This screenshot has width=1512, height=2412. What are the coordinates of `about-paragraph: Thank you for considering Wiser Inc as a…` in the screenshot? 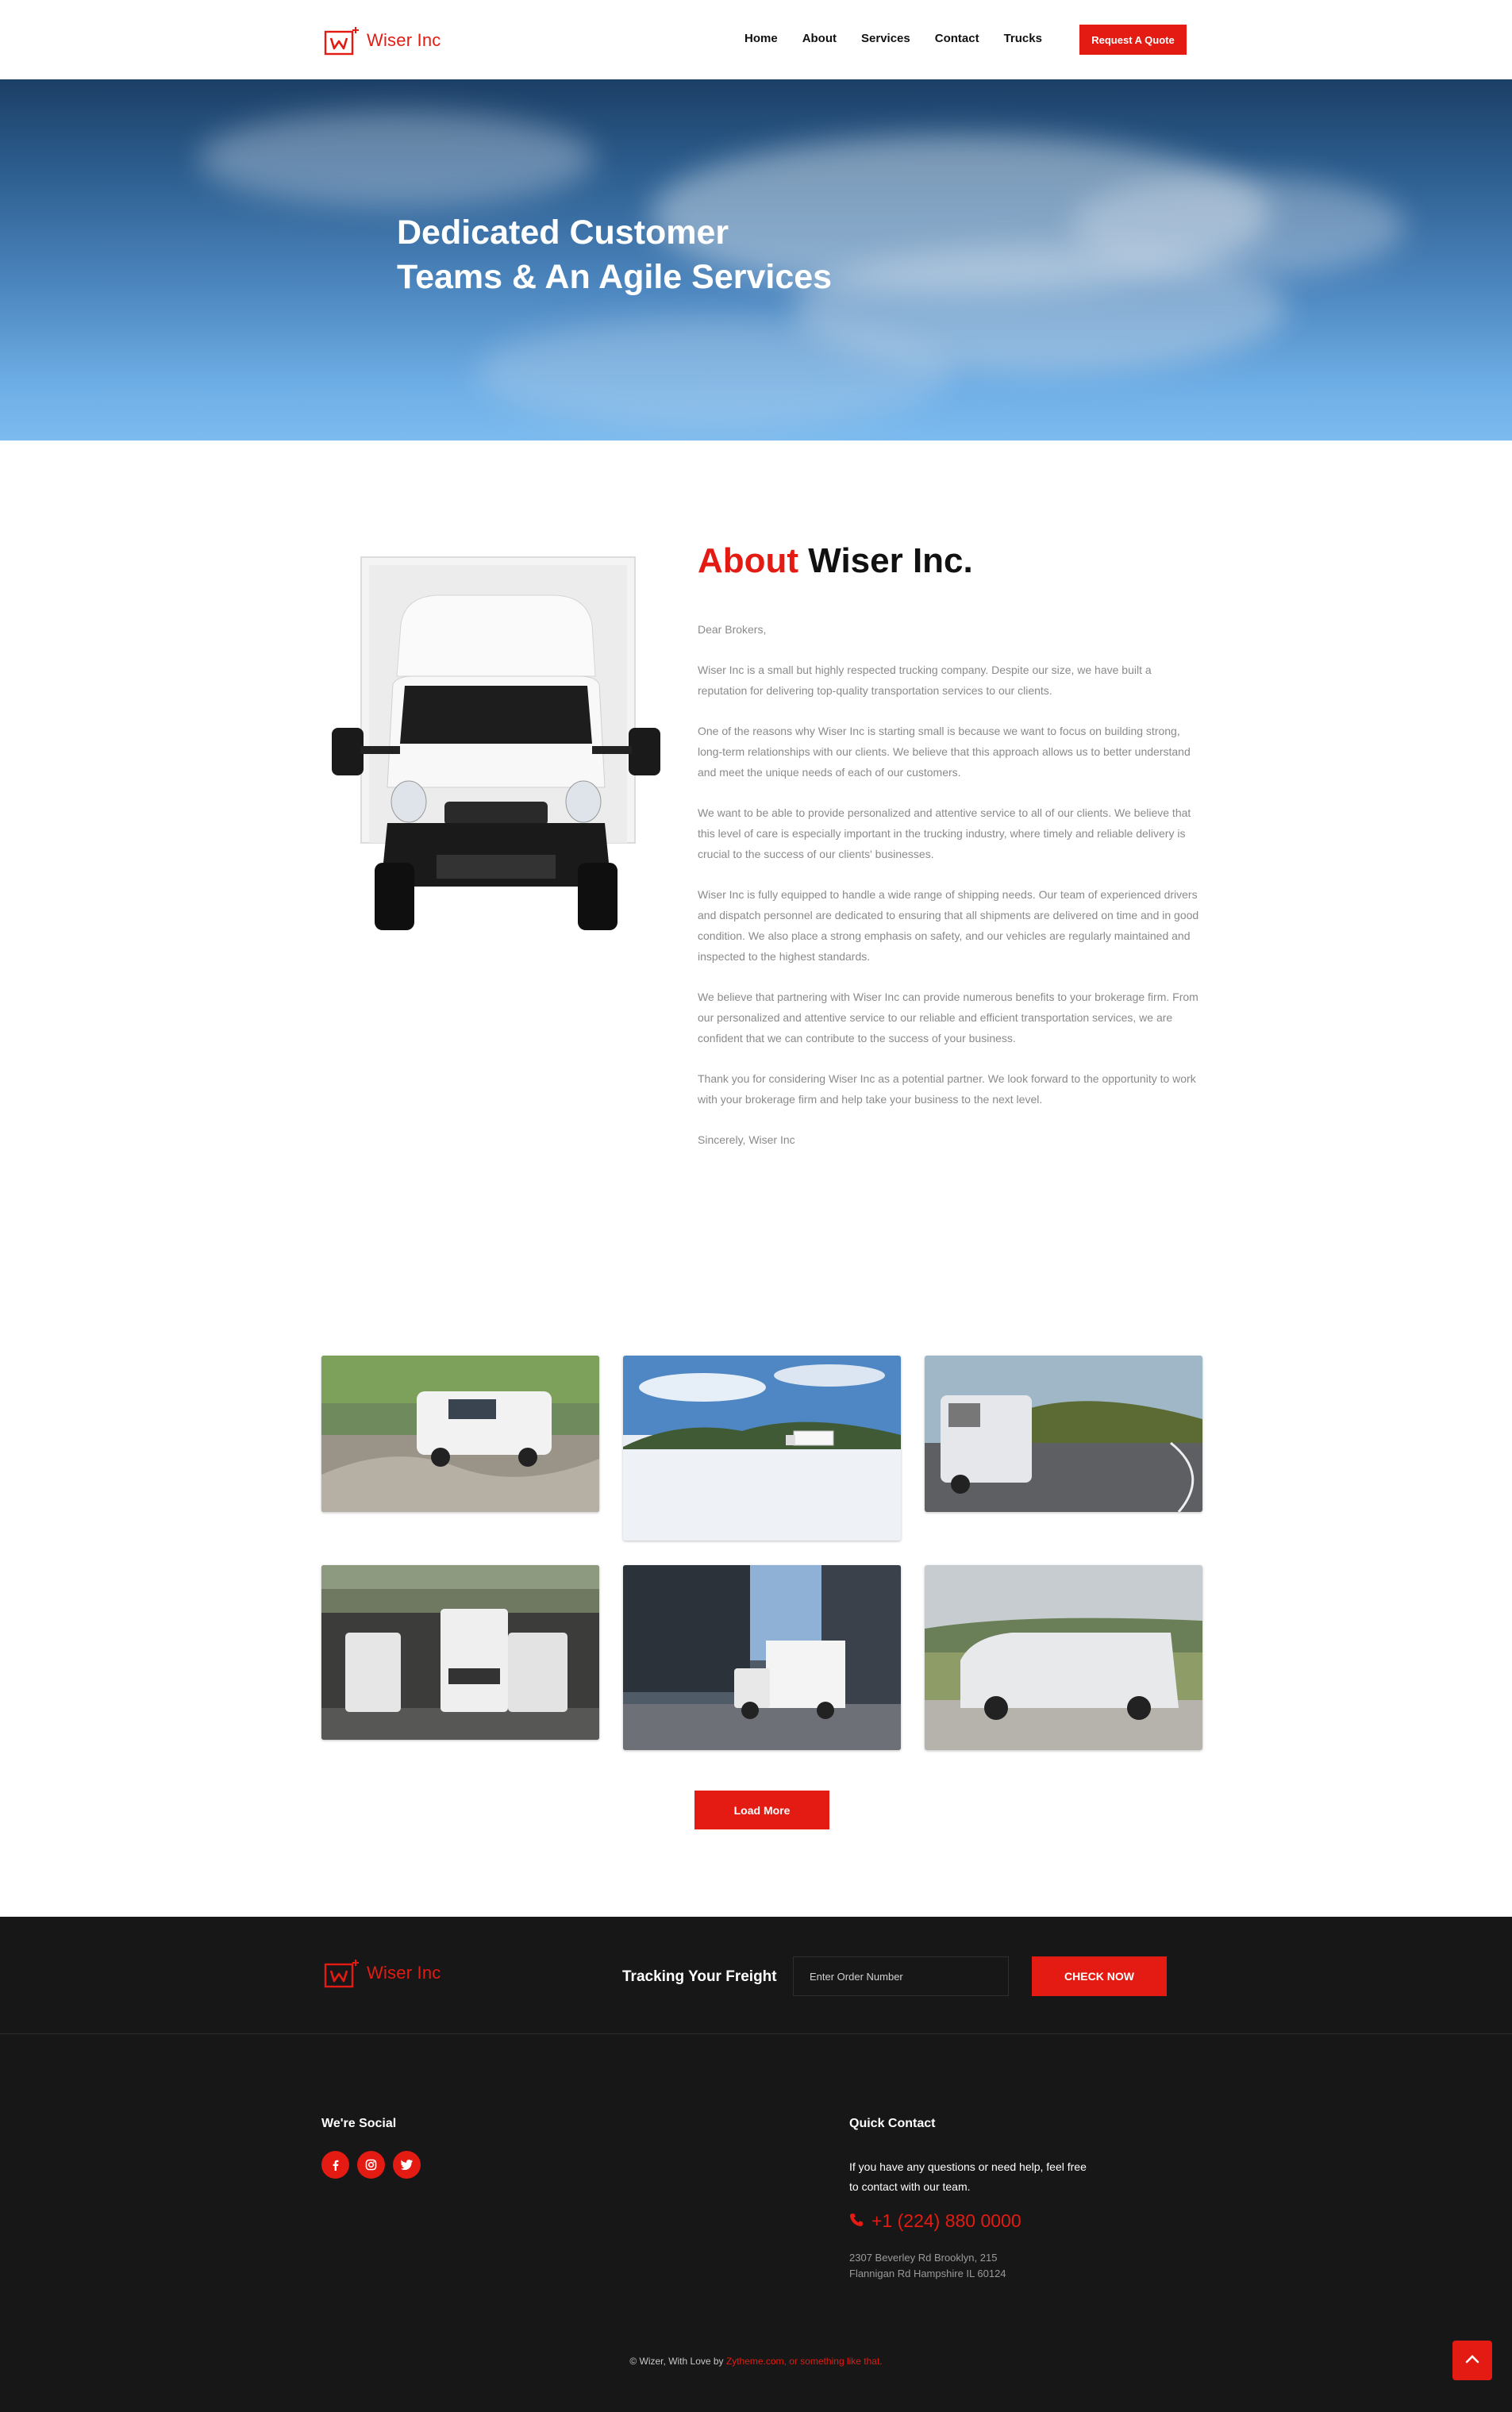 It's located at (947, 1089).